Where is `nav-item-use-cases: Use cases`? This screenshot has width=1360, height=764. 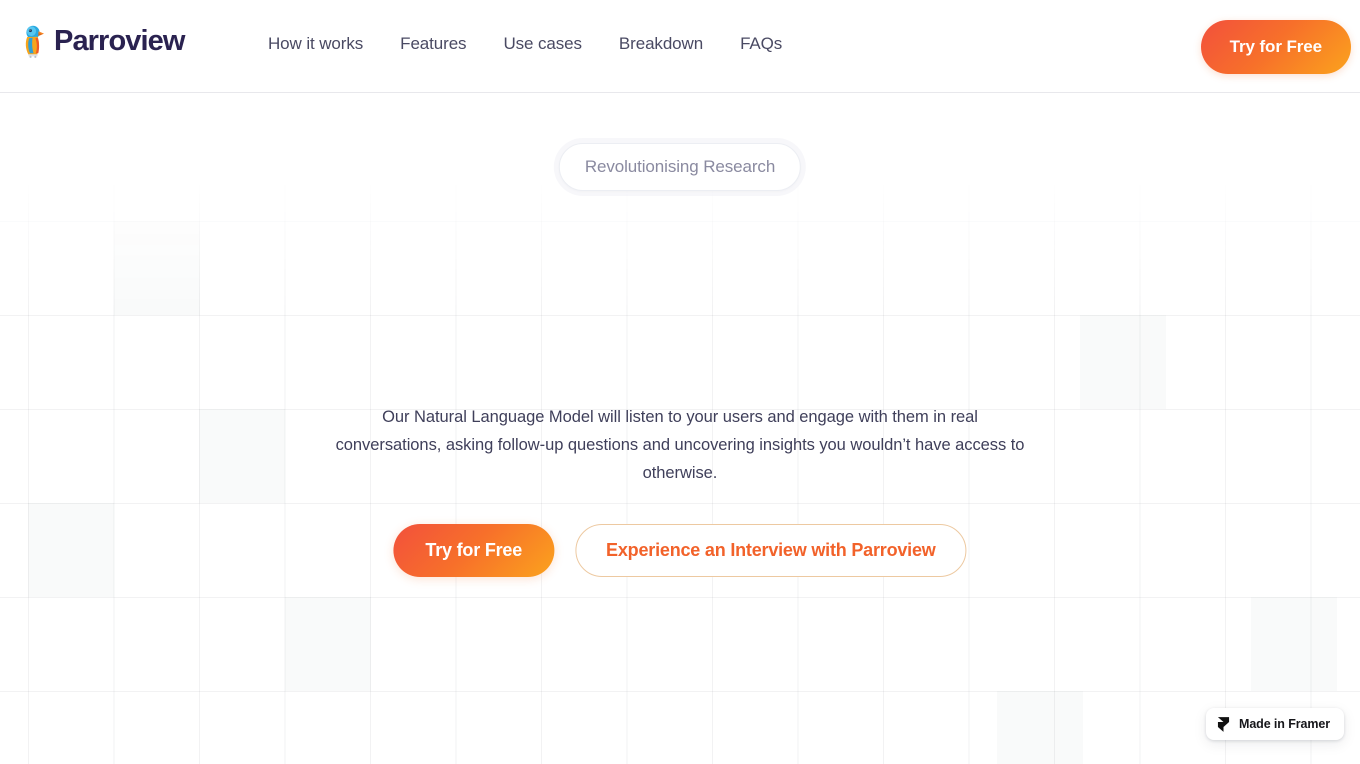 nav-item-use-cases: Use cases is located at coordinates (542, 44).